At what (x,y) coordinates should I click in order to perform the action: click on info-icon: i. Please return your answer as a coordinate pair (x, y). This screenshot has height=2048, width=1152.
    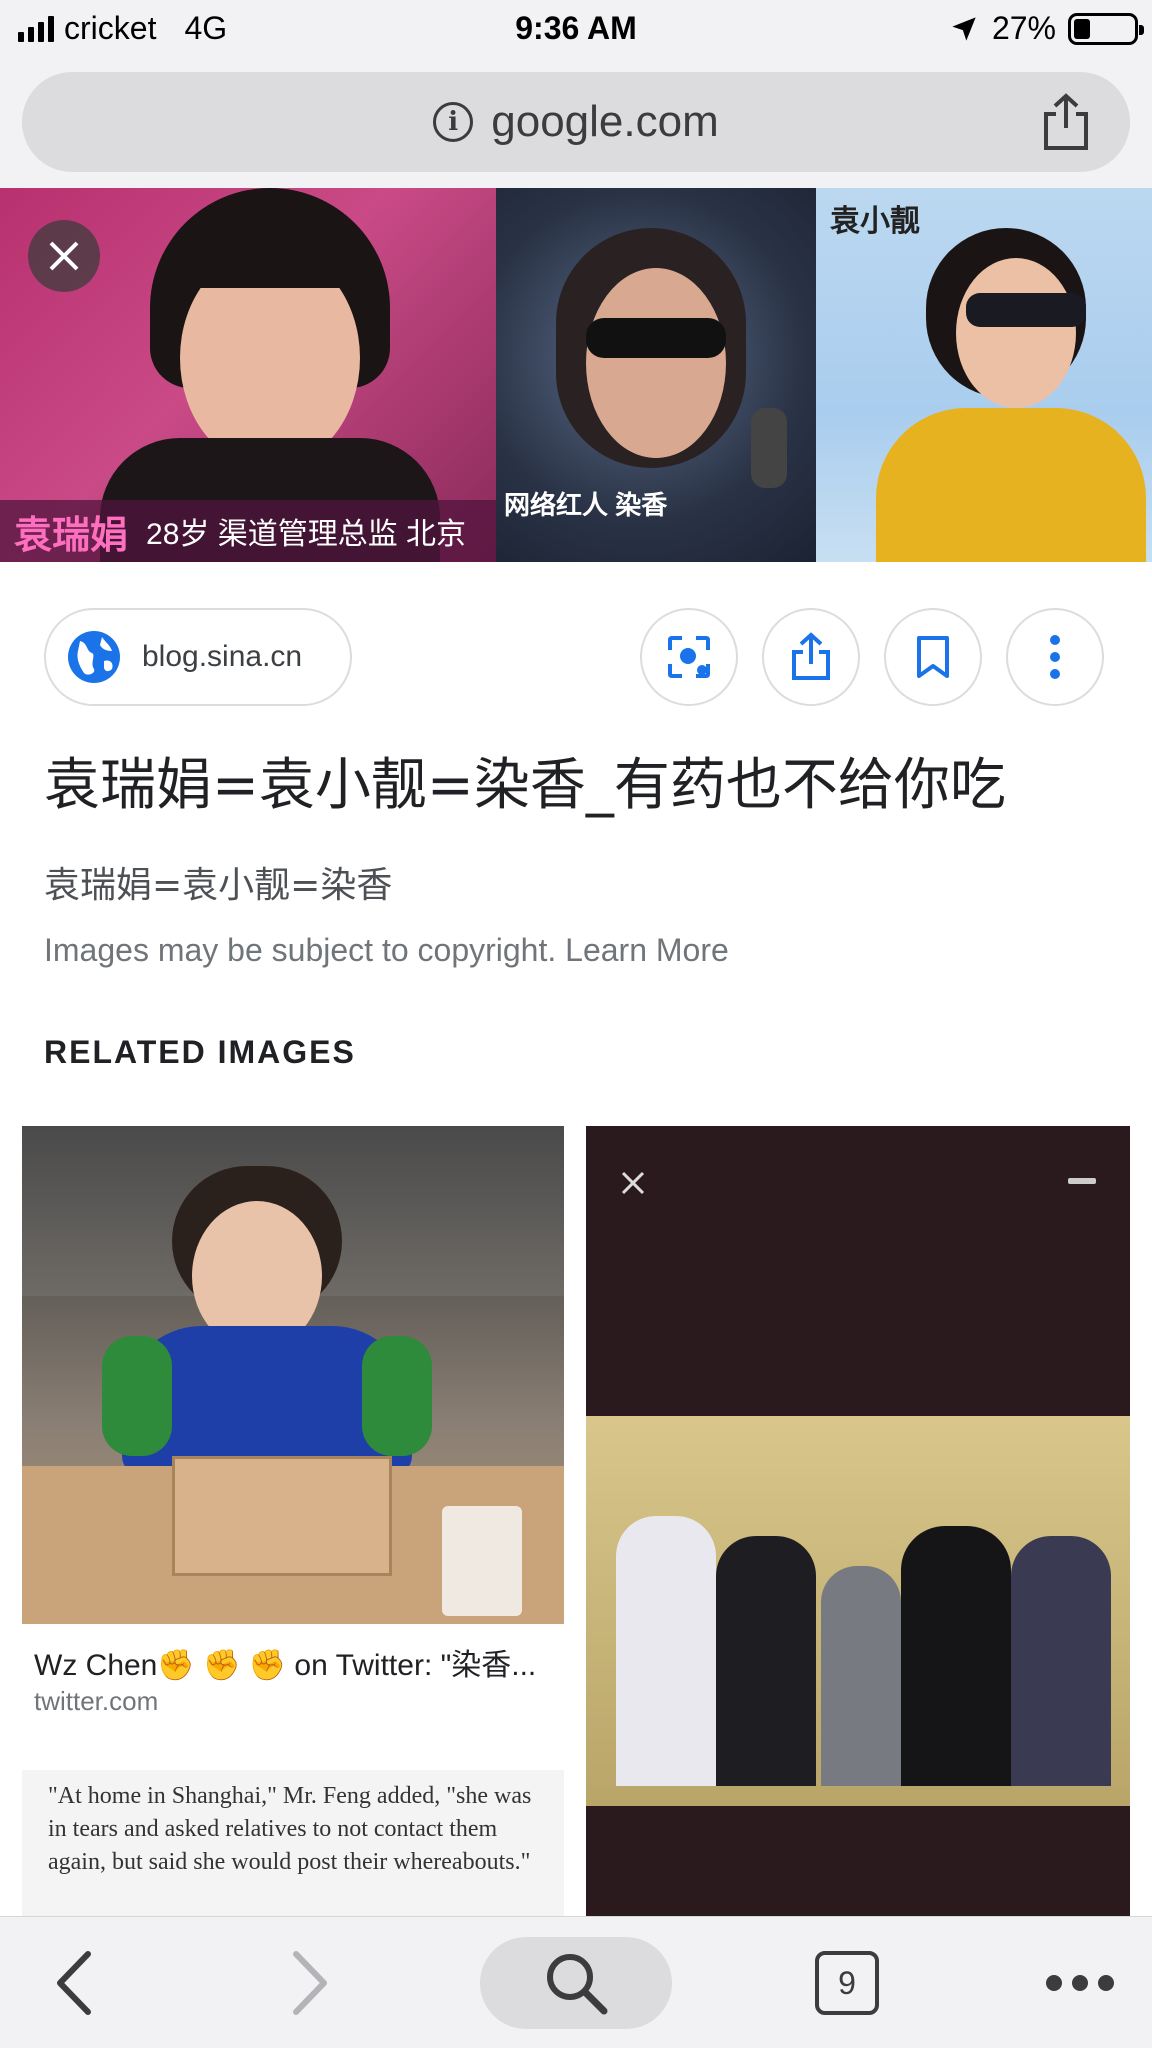
    Looking at the image, I should click on (453, 122).